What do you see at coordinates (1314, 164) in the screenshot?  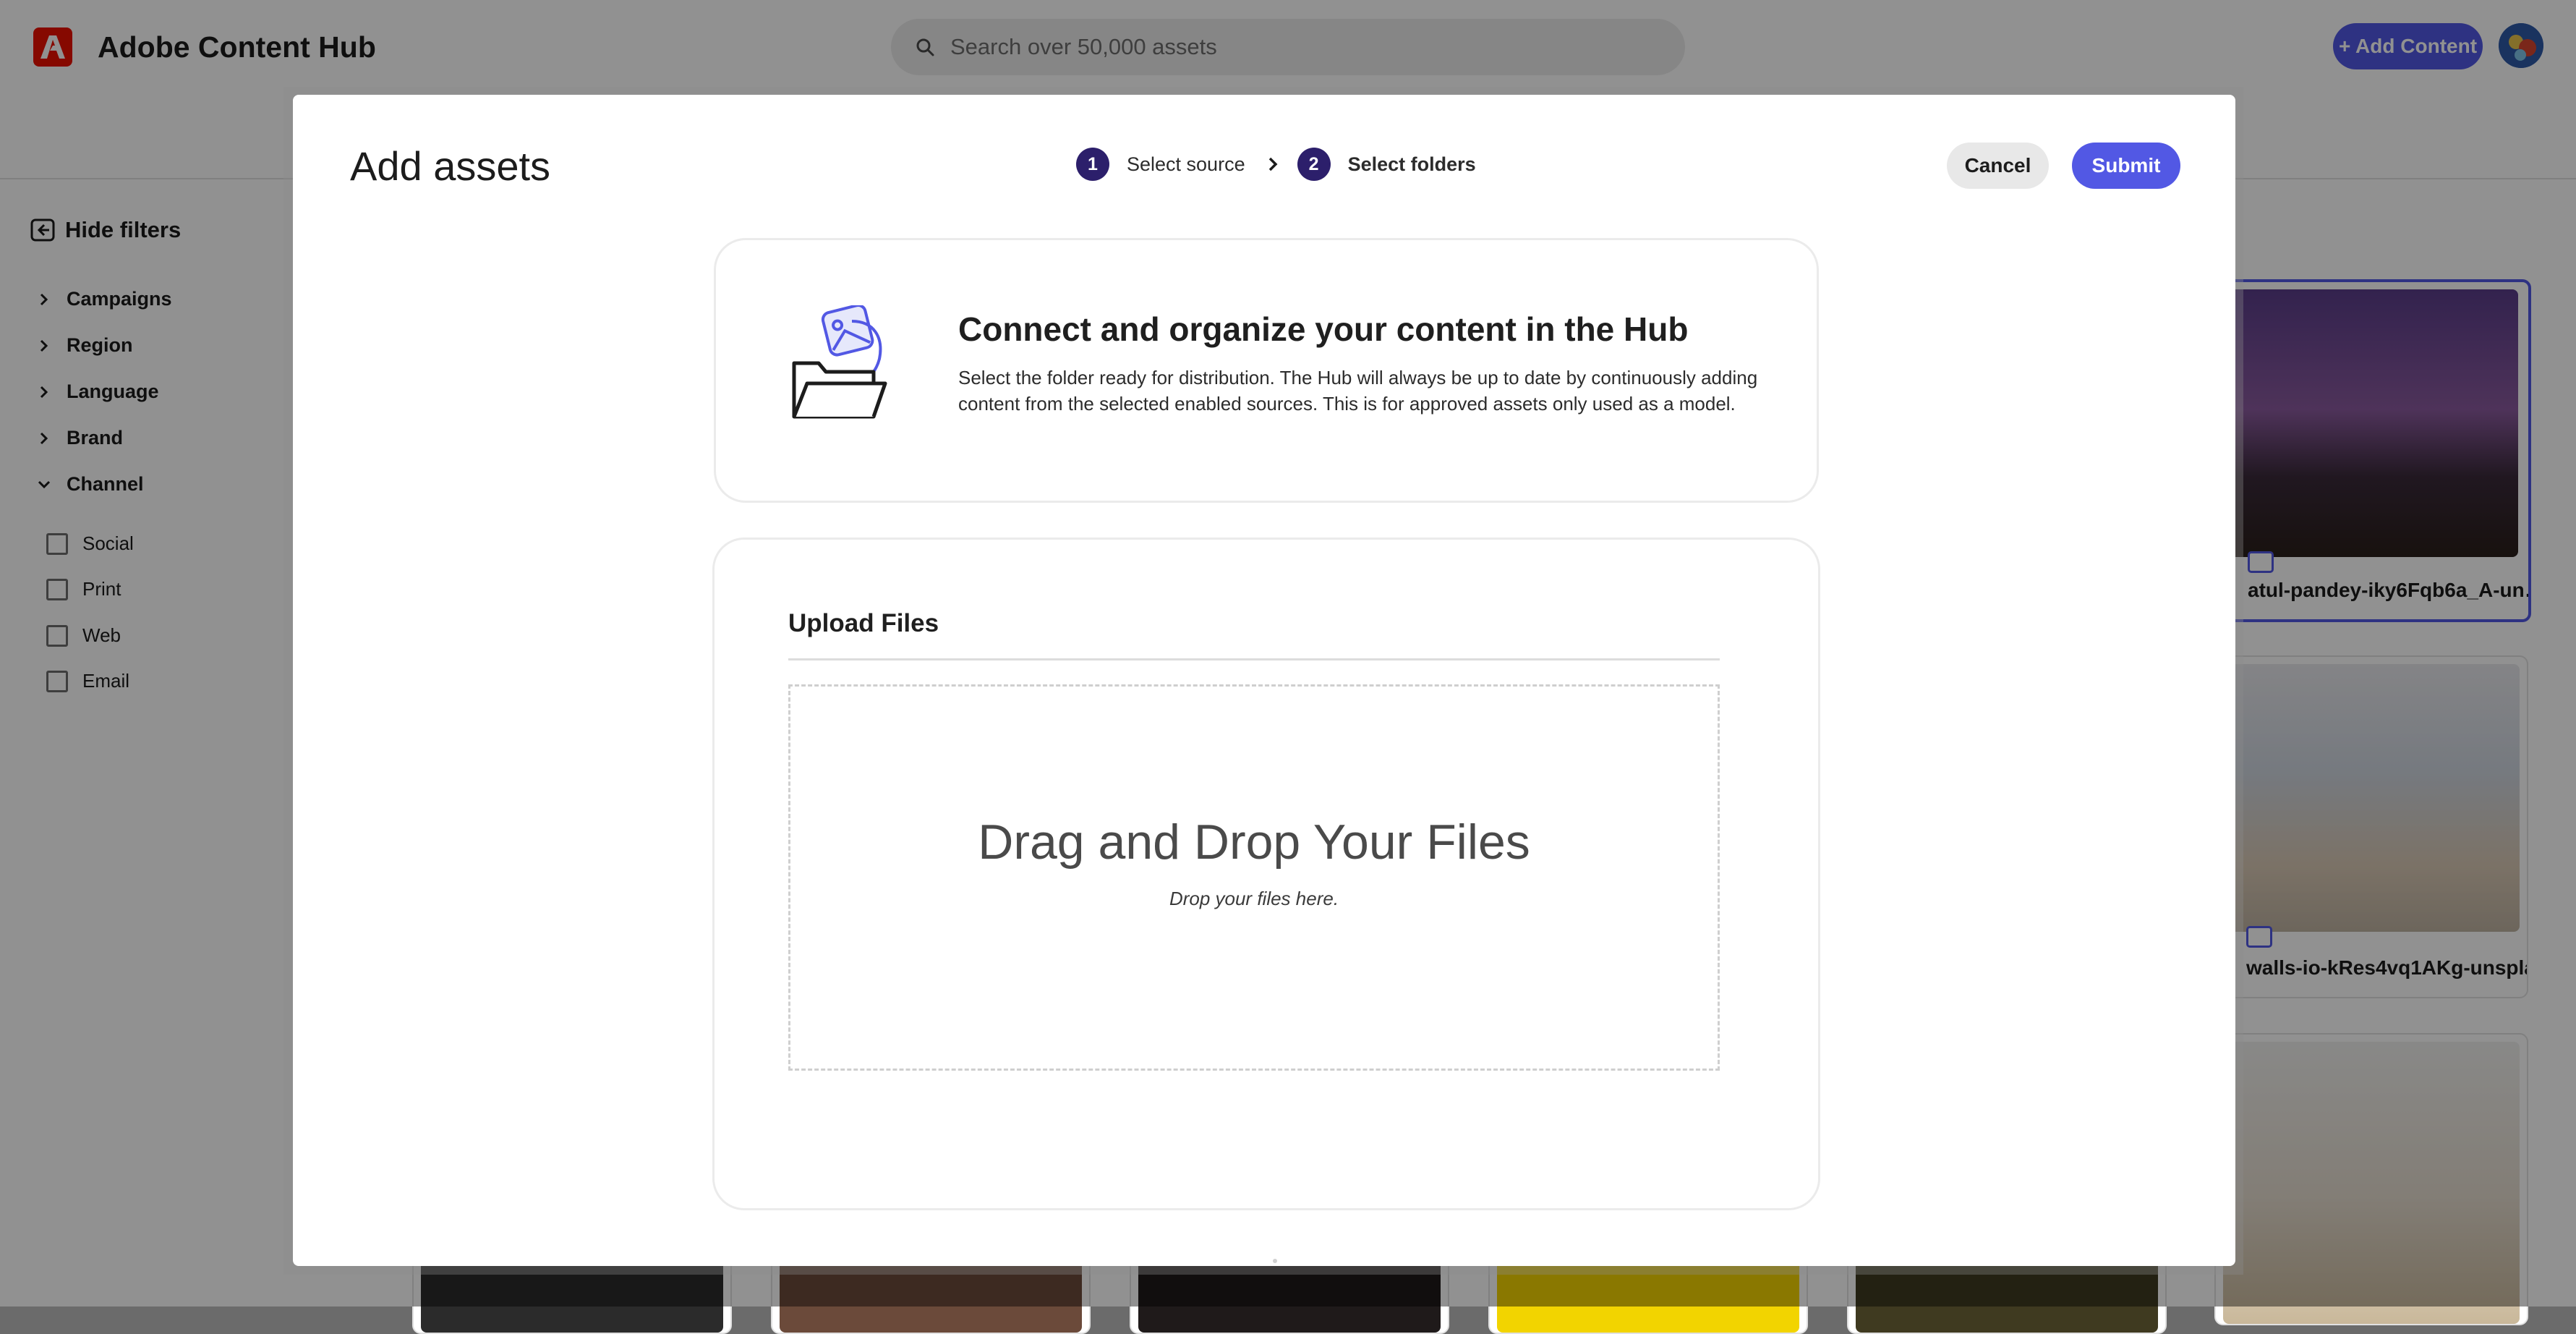 I see `step-number: 2` at bounding box center [1314, 164].